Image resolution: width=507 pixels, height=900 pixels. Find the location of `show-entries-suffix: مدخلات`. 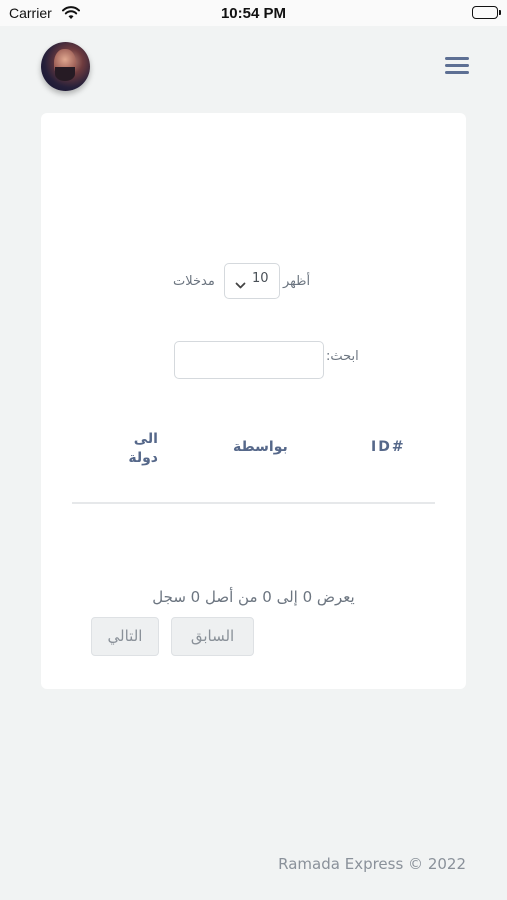

show-entries-suffix: مدخلات is located at coordinates (194, 281).